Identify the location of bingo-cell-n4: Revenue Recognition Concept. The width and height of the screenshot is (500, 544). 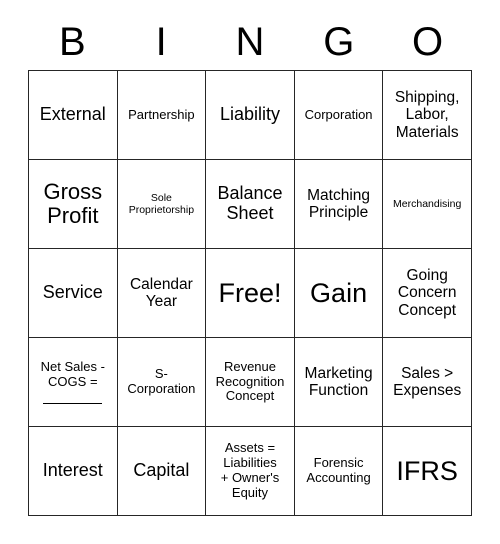
(250, 382).